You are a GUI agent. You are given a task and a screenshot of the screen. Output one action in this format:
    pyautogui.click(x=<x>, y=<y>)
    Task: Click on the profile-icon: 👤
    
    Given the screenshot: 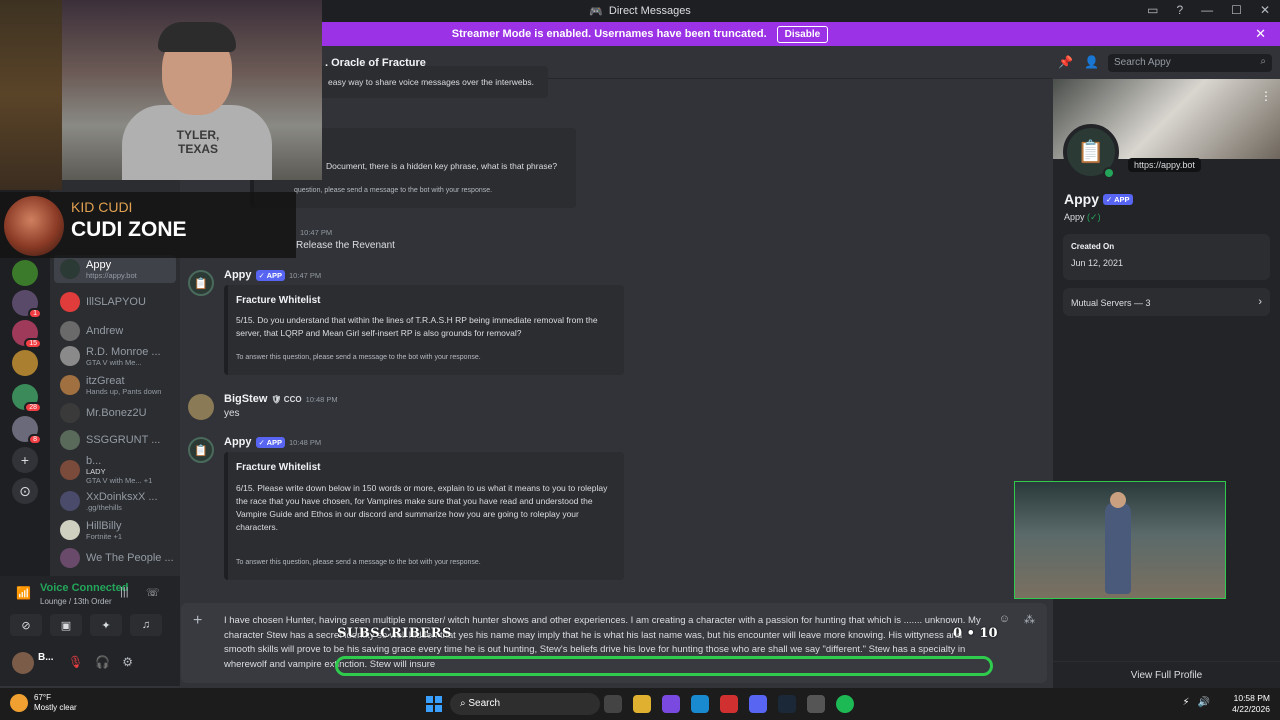 What is the action you would take?
    pyautogui.click(x=1091, y=62)
    